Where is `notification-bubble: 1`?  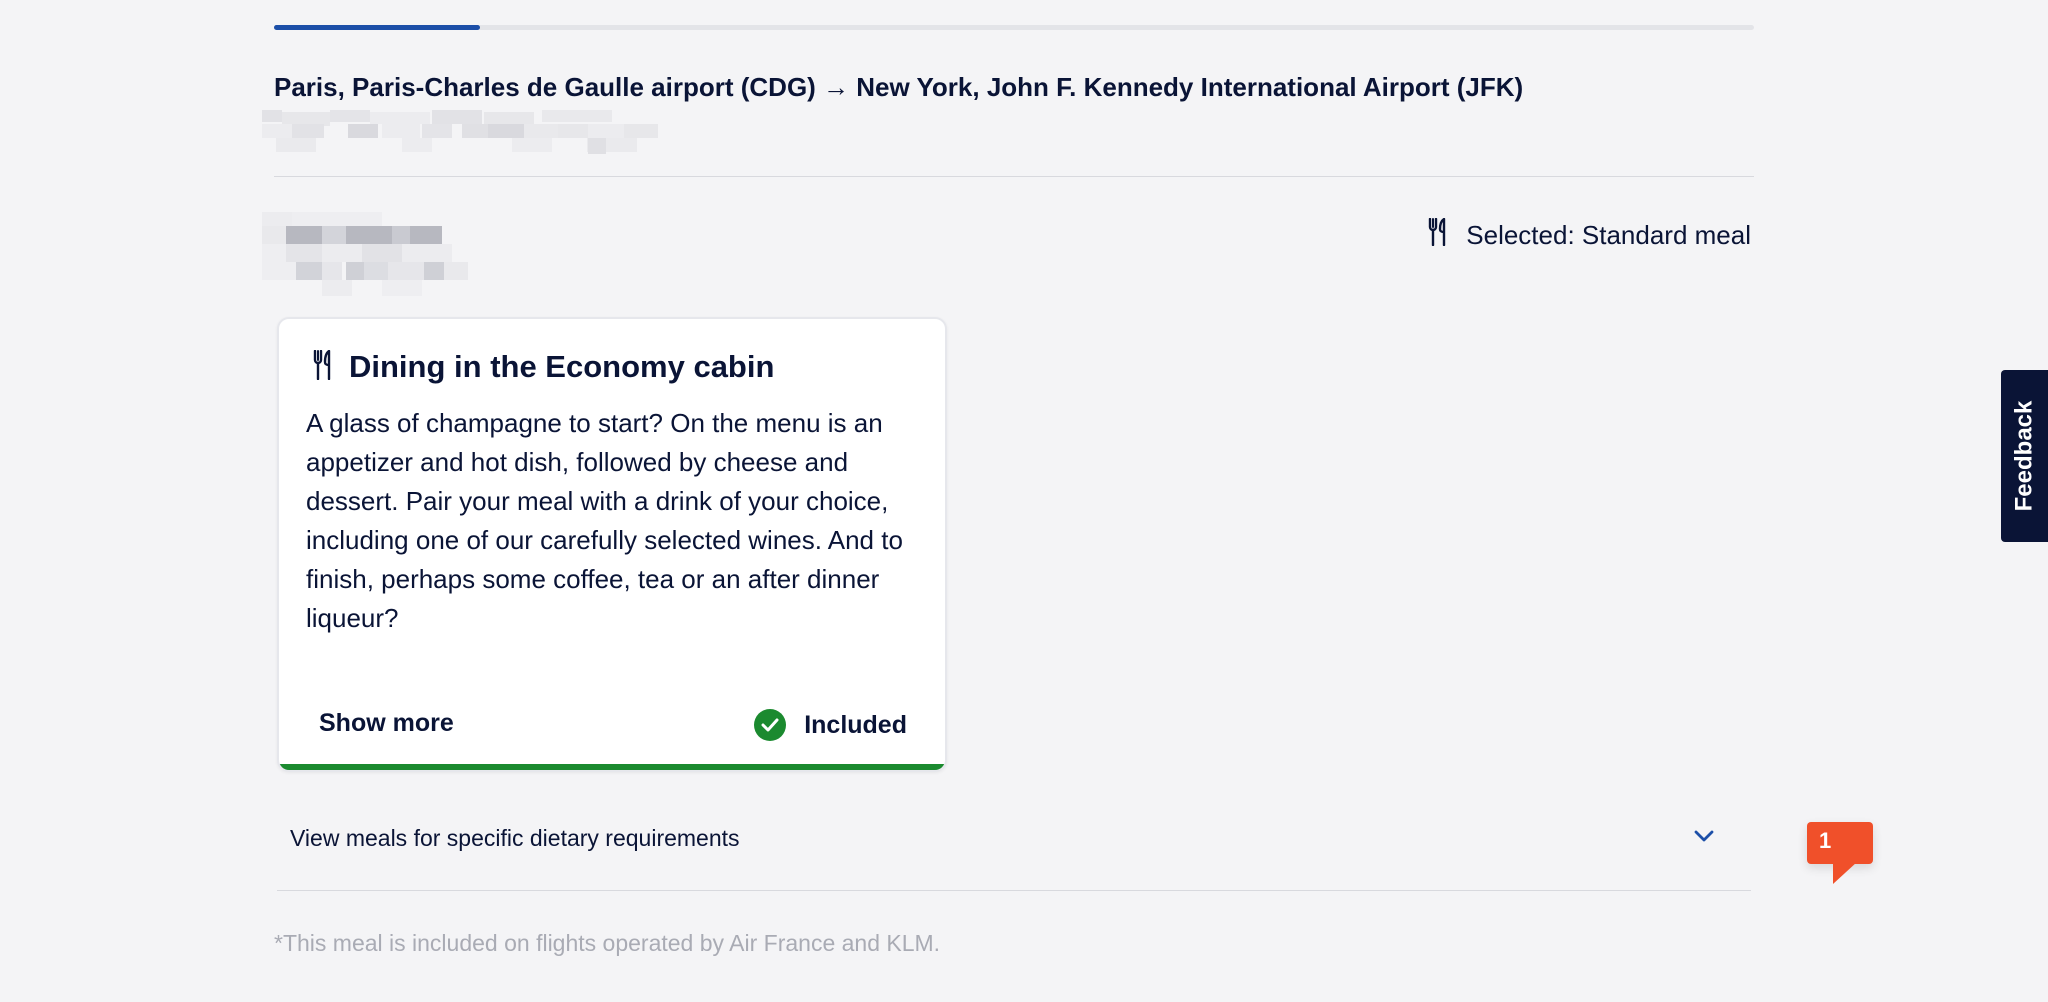 notification-bubble: 1 is located at coordinates (1840, 853).